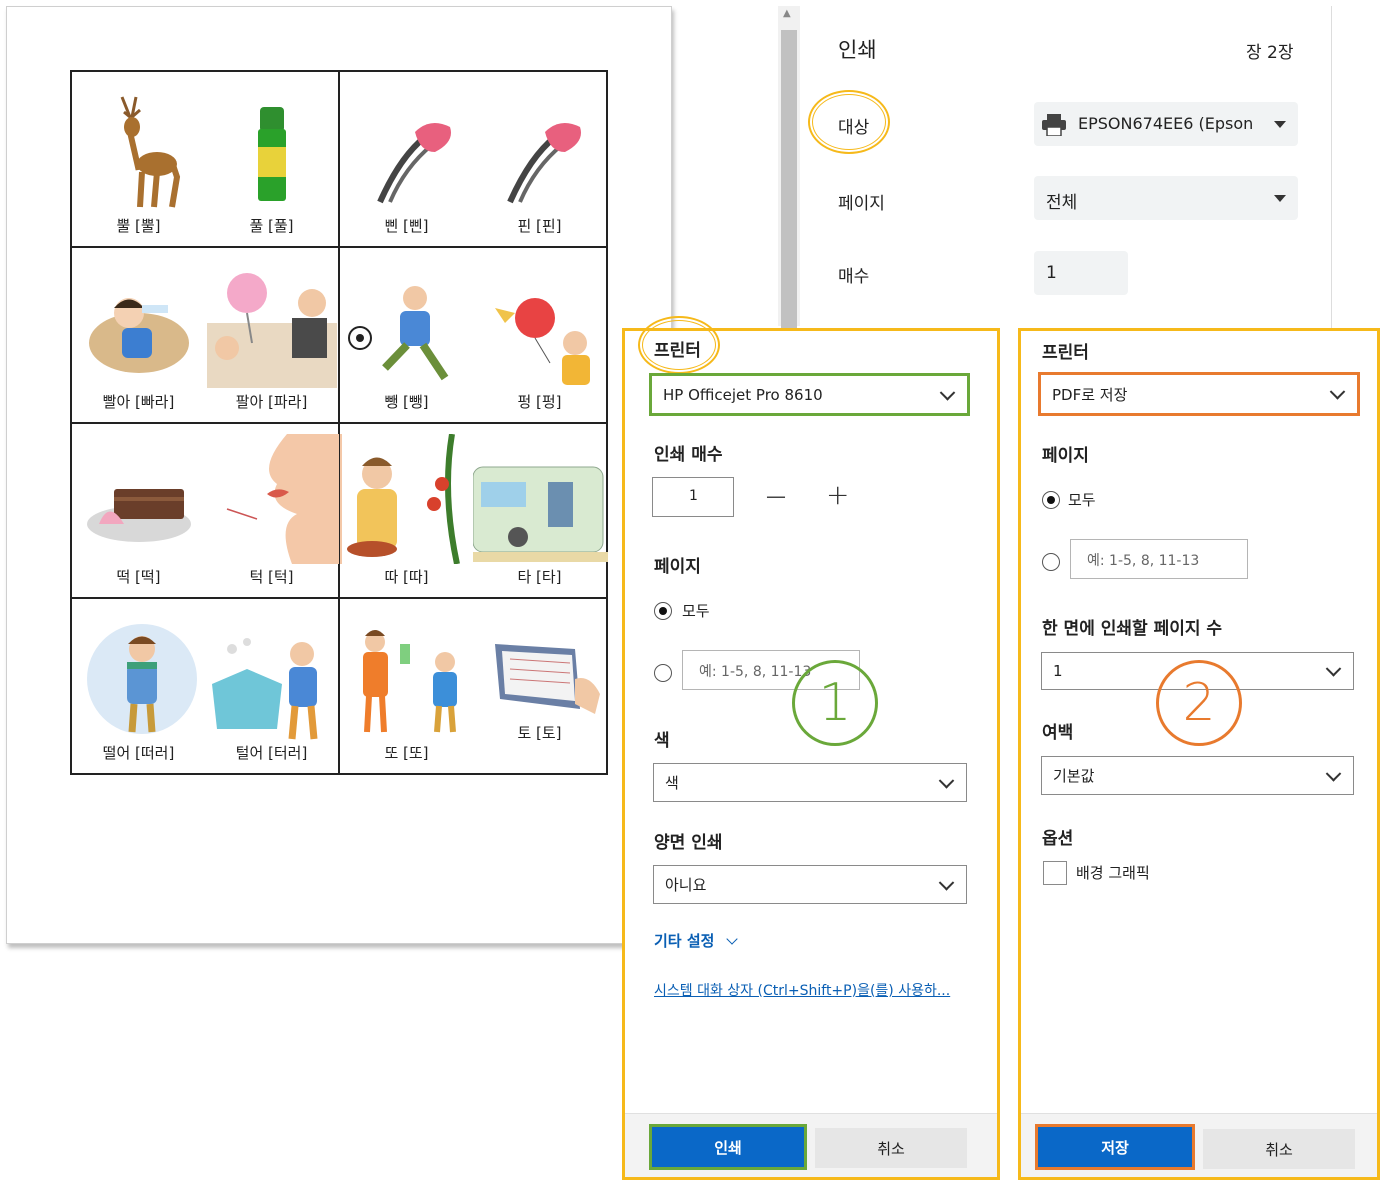 The height and width of the screenshot is (1182, 1394). I want to click on options-label: 옵션, so click(1058, 839).